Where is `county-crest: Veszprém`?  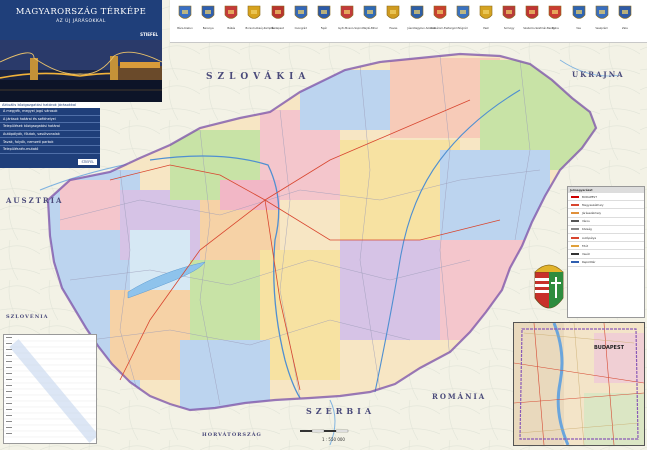
county-crest: Veszprém is located at coordinates (602, 17).